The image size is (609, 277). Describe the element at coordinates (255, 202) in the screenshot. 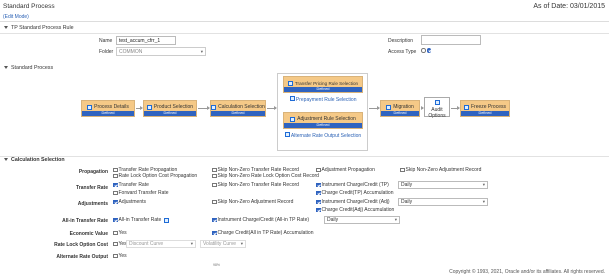

I see `option-label: Skip Non-Zero Adjustment Record` at that location.